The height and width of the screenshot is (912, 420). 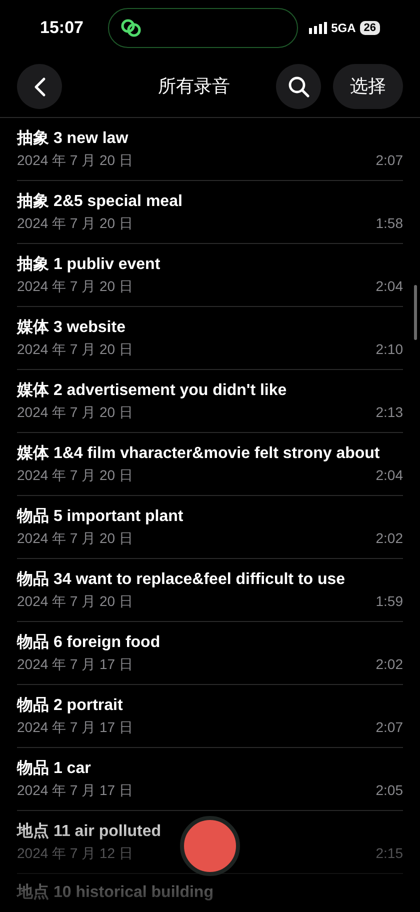 I want to click on search-button, so click(x=298, y=86).